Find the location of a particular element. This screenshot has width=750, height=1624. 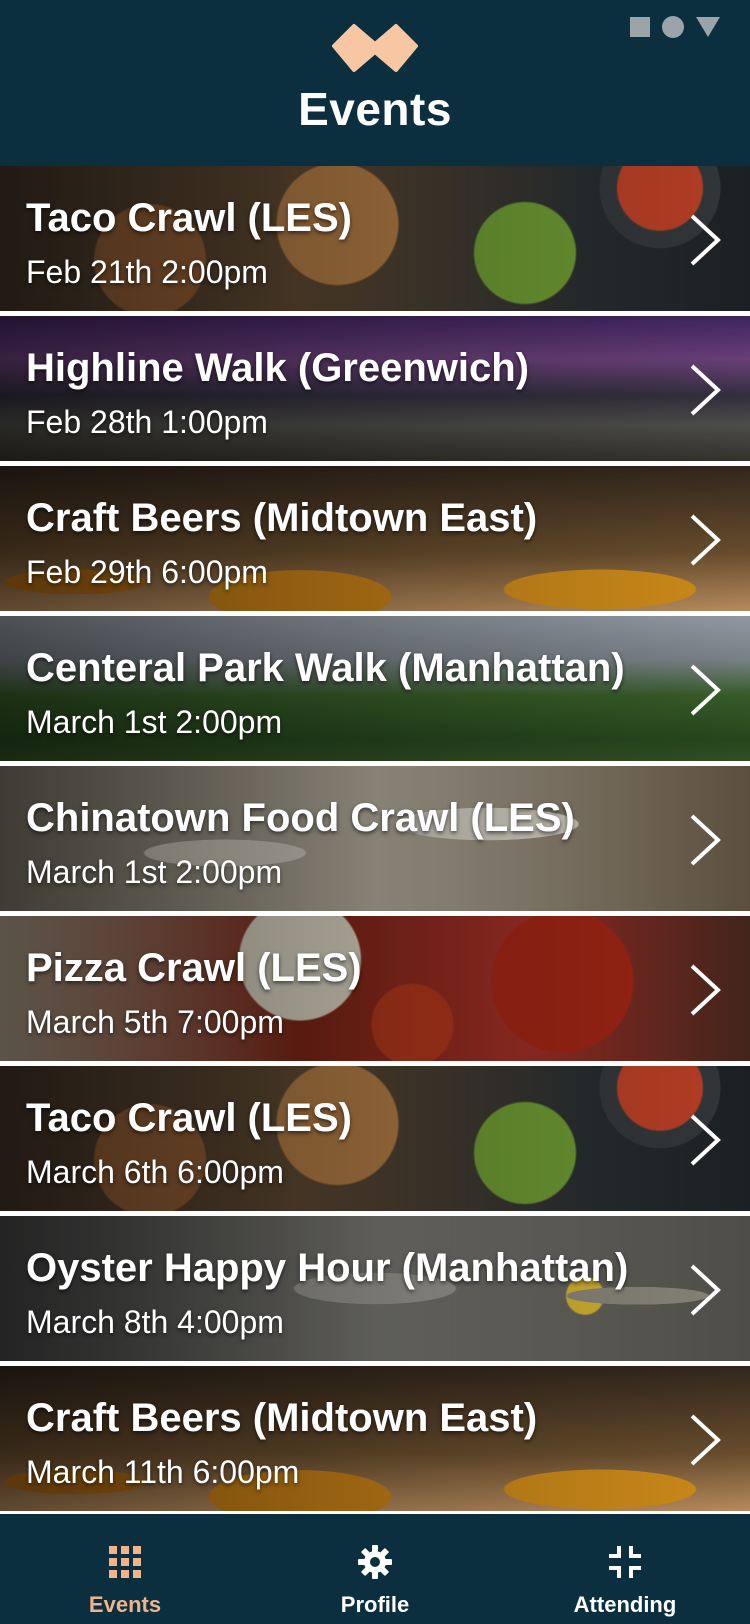

event-date: Feb 21th 2:00pm is located at coordinates (147, 272).